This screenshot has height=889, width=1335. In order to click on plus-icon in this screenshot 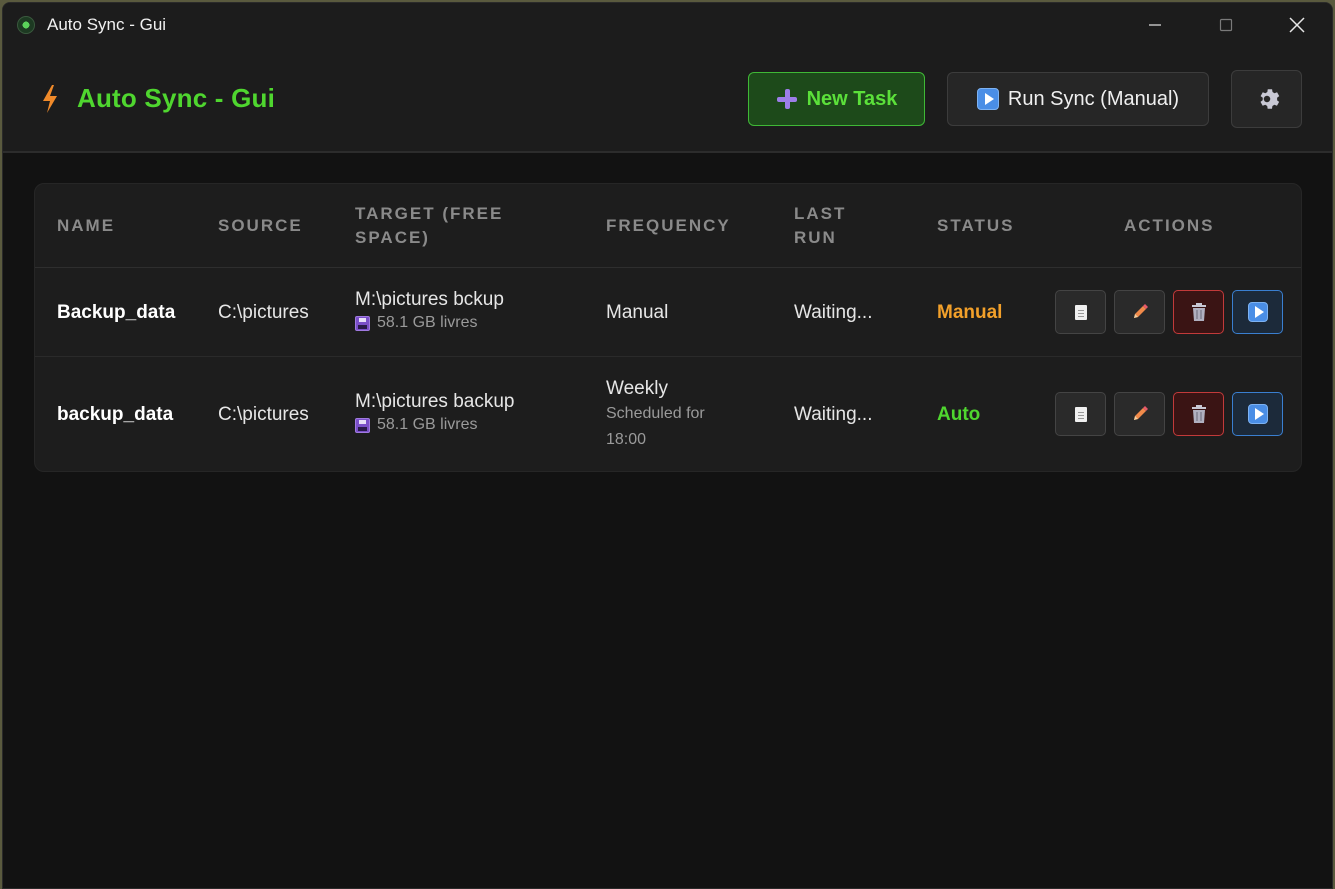, I will do `click(787, 99)`.